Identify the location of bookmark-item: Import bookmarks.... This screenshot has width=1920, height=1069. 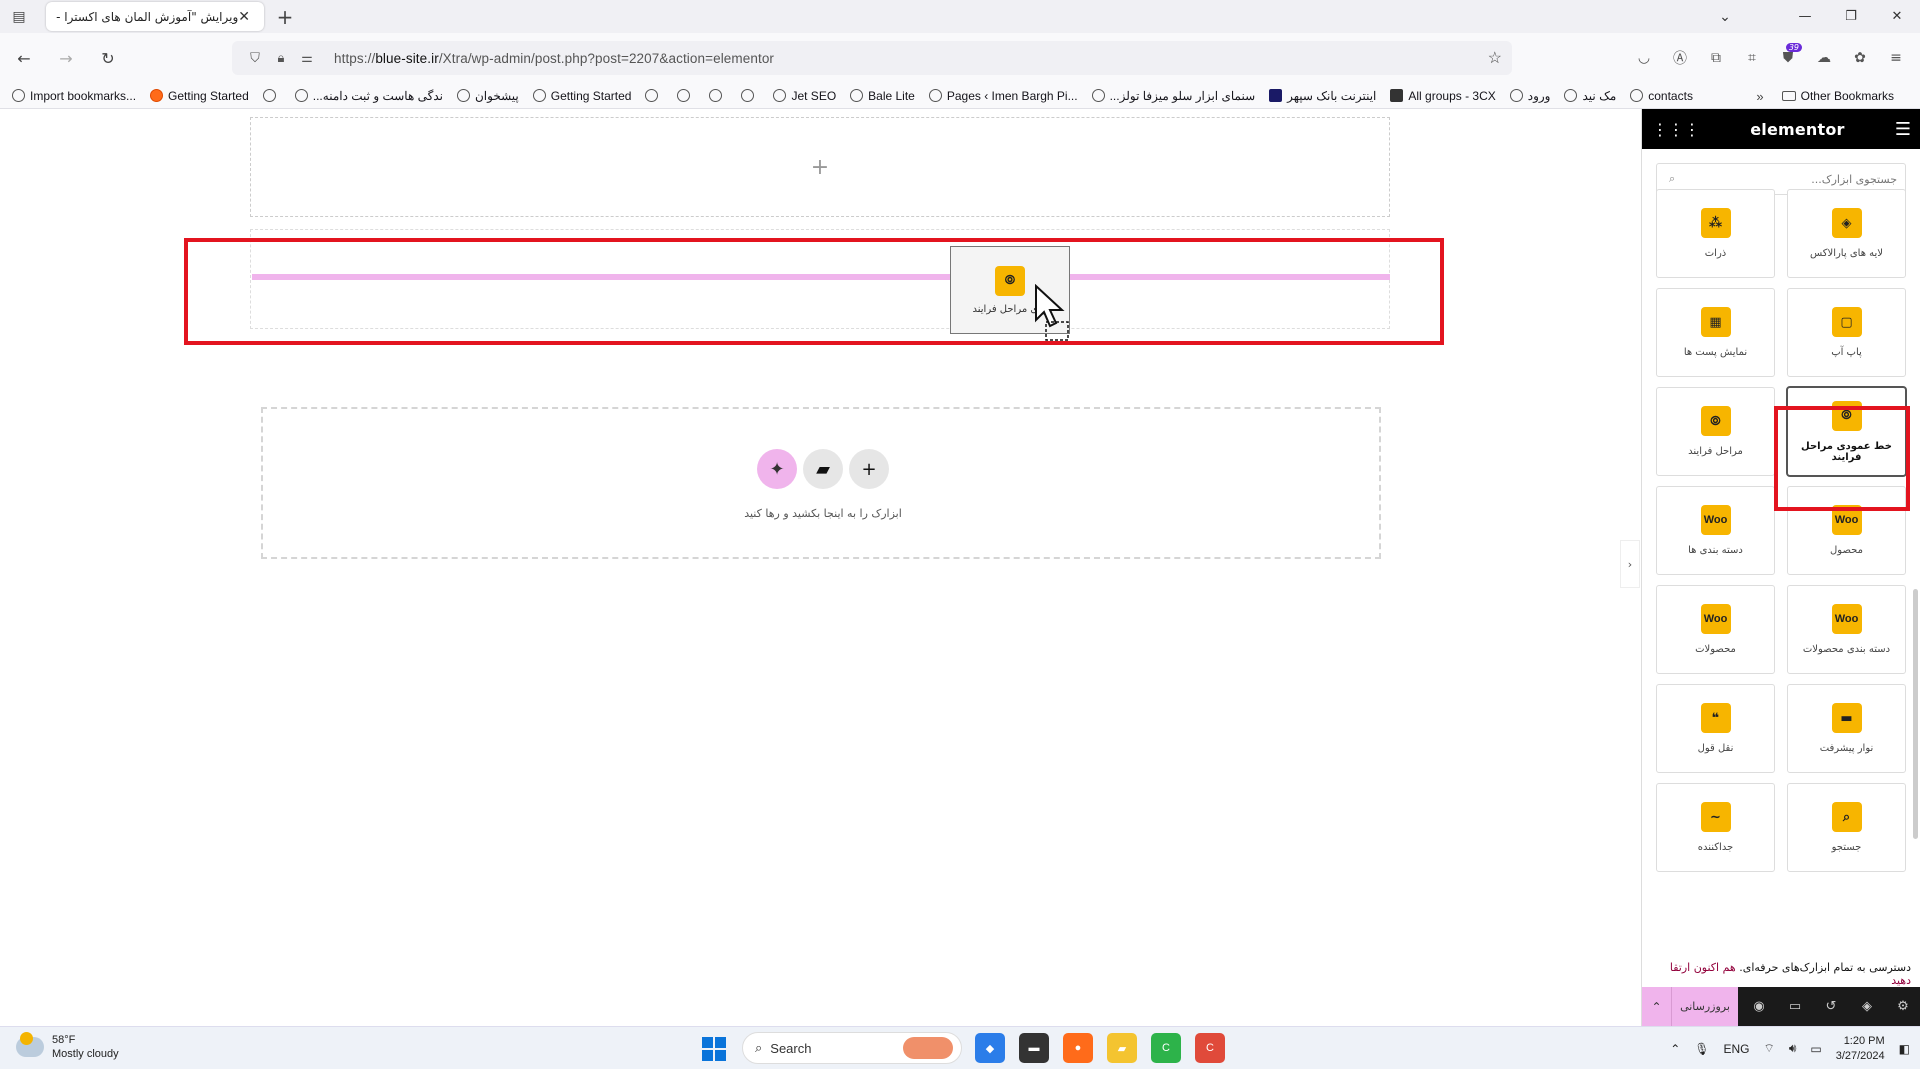
(74, 96).